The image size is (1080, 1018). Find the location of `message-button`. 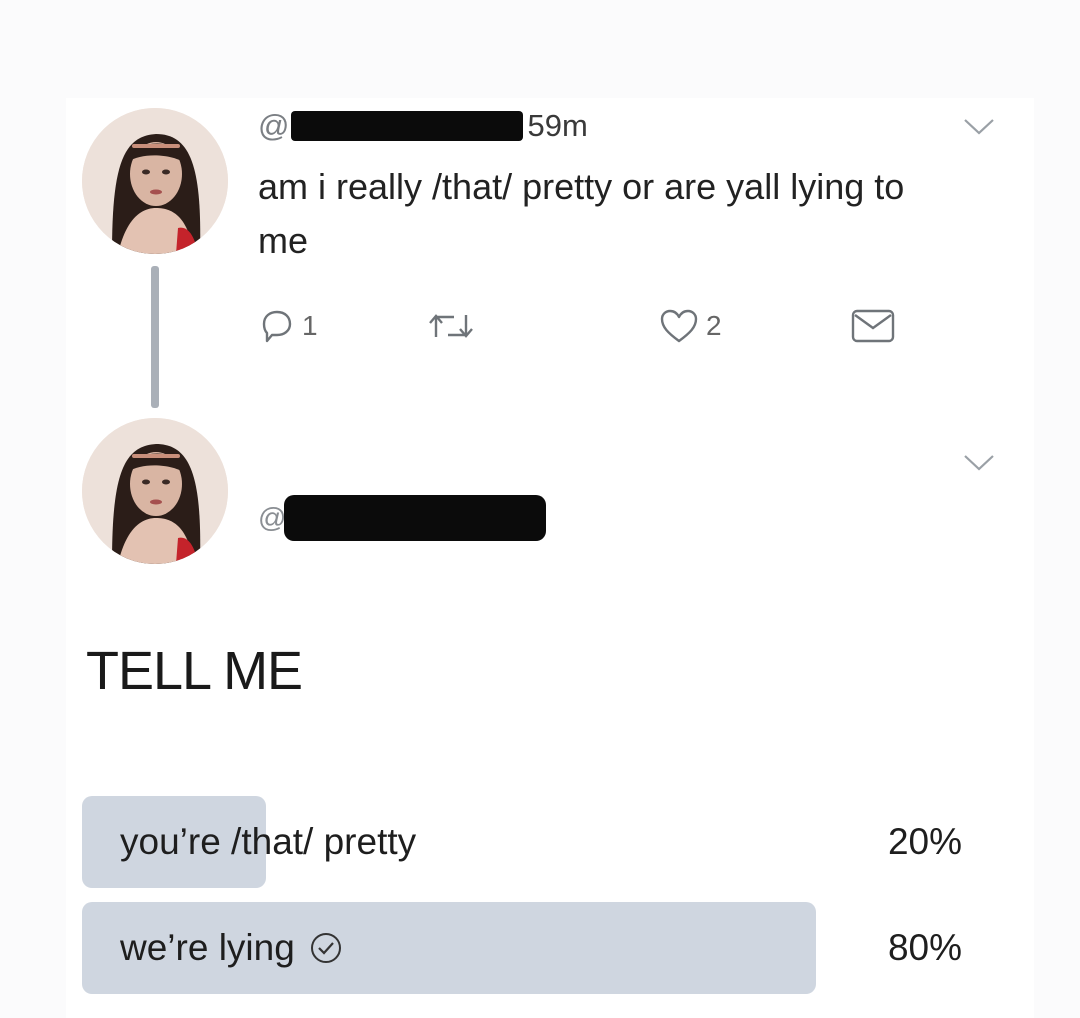

message-button is located at coordinates (873, 326).